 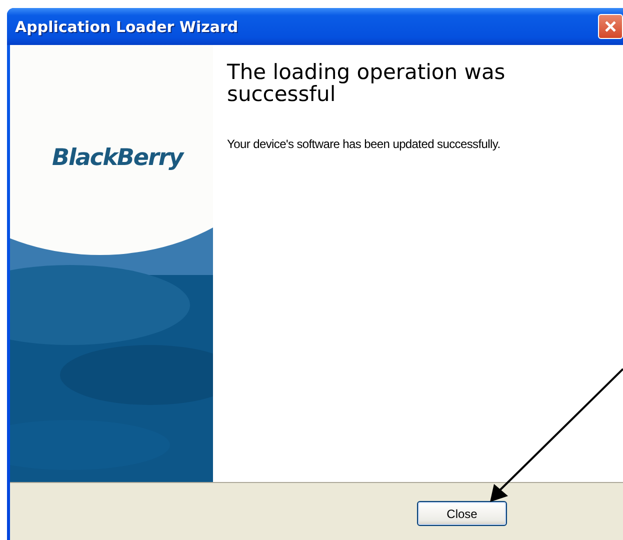 I want to click on heading: The loading operation was successful, so click(x=366, y=83).